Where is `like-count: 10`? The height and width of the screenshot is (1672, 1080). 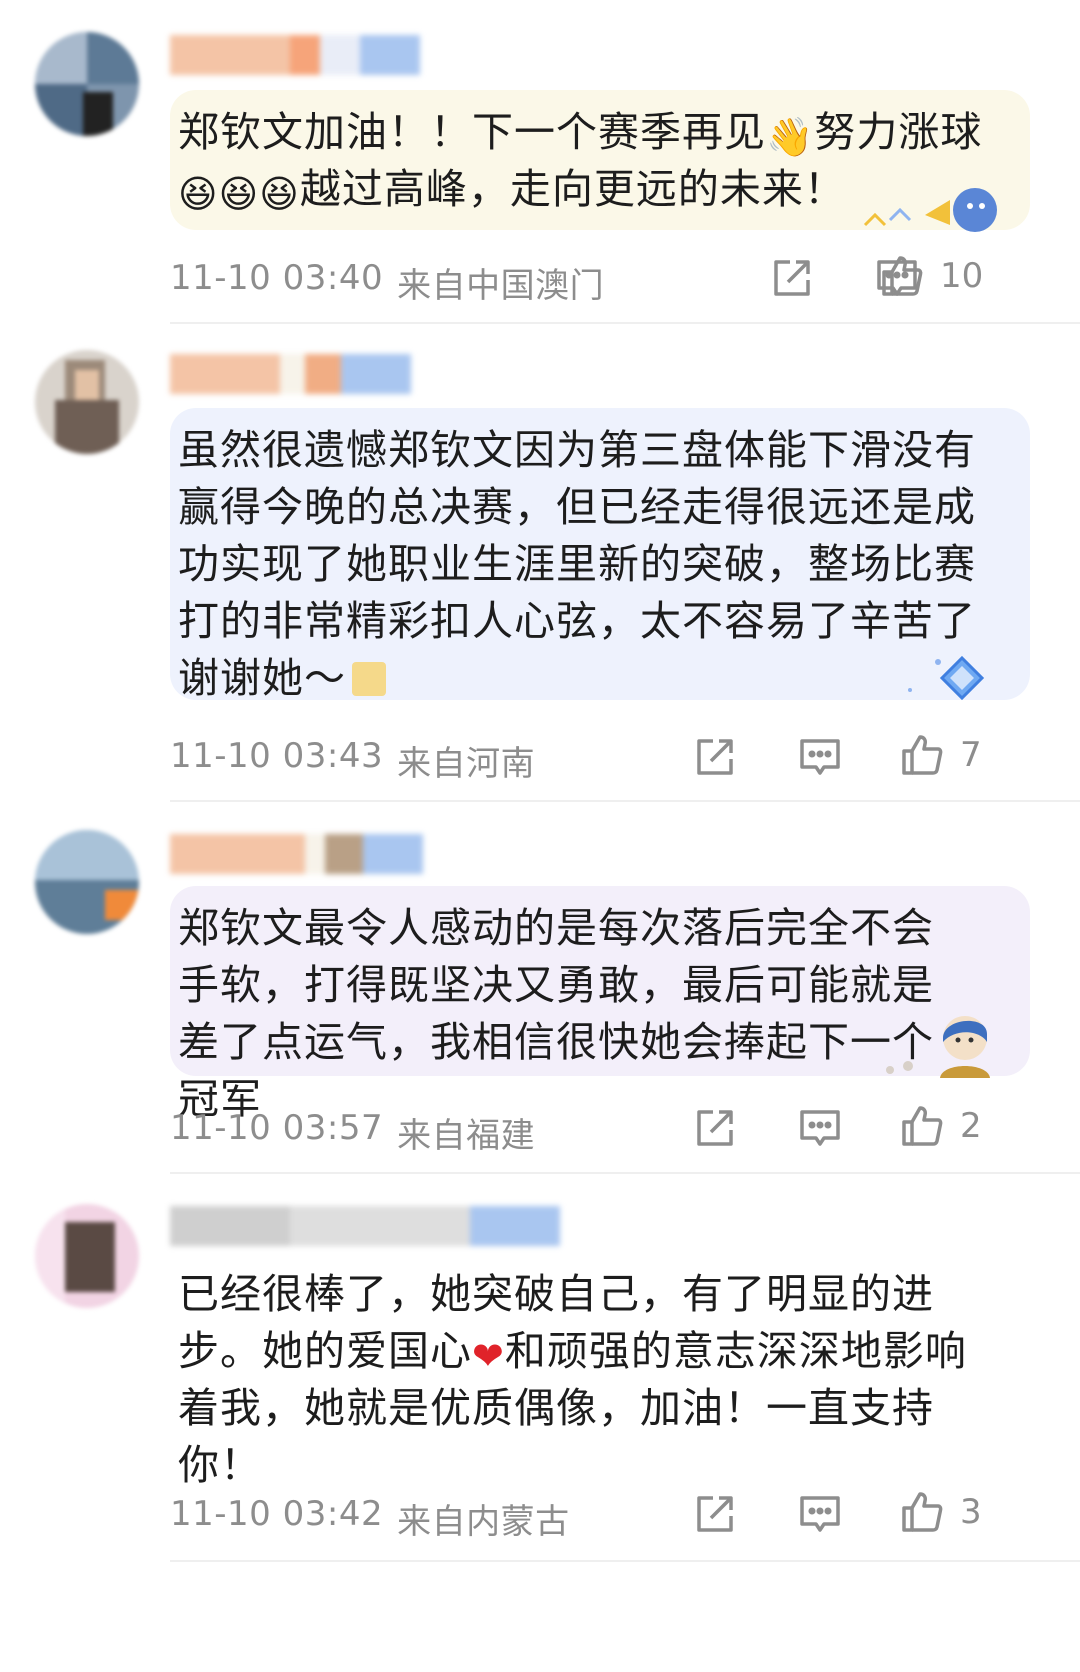
like-count: 10 is located at coordinates (962, 276).